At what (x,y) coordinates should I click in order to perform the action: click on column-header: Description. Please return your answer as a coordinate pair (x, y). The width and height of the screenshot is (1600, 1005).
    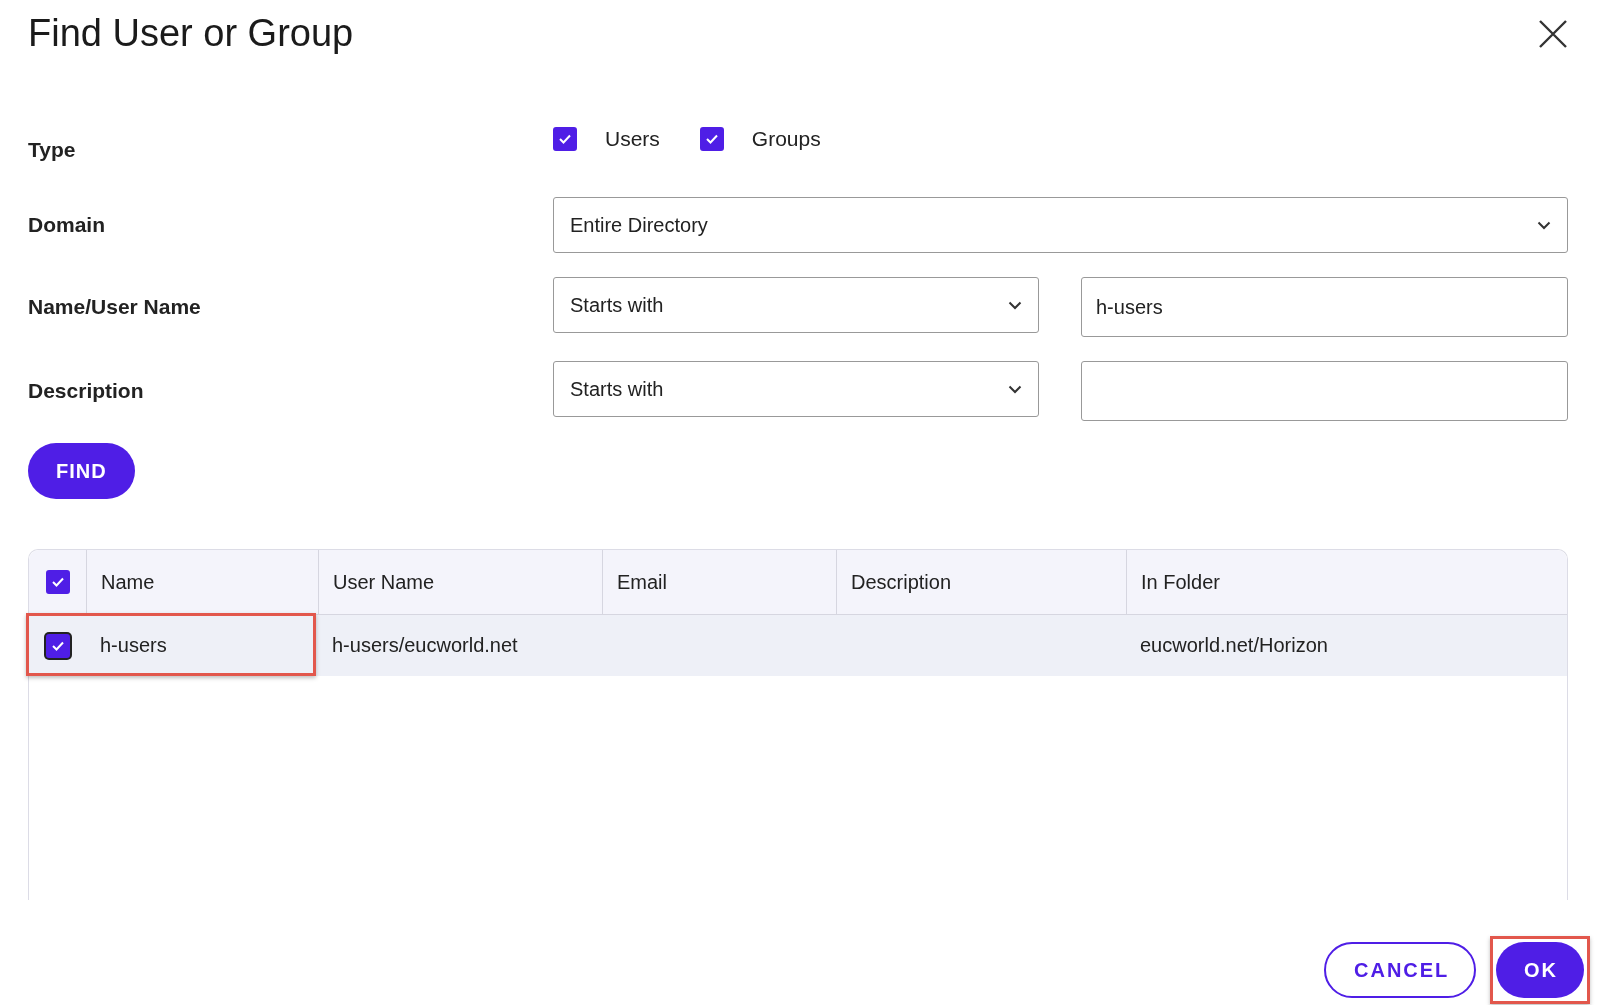
    Looking at the image, I should click on (981, 582).